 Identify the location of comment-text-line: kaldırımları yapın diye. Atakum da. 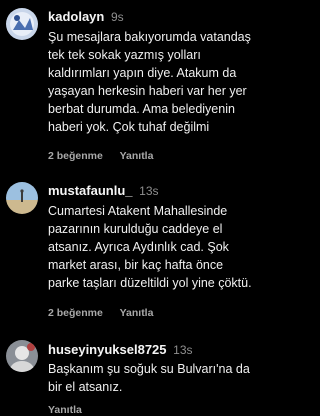
(142, 73).